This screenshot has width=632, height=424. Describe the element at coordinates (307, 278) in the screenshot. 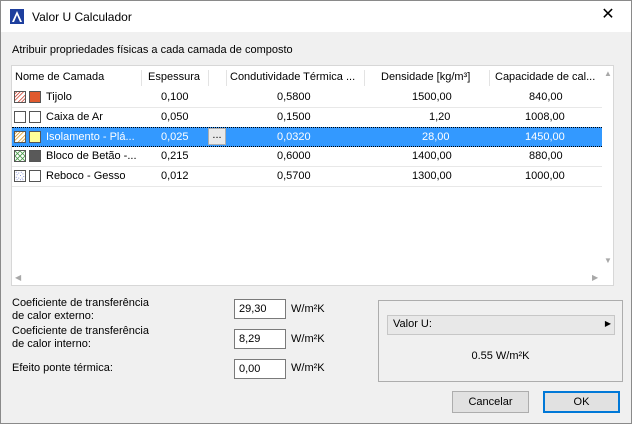

I see `horizontal-scrollbar: ◀ ▶` at that location.